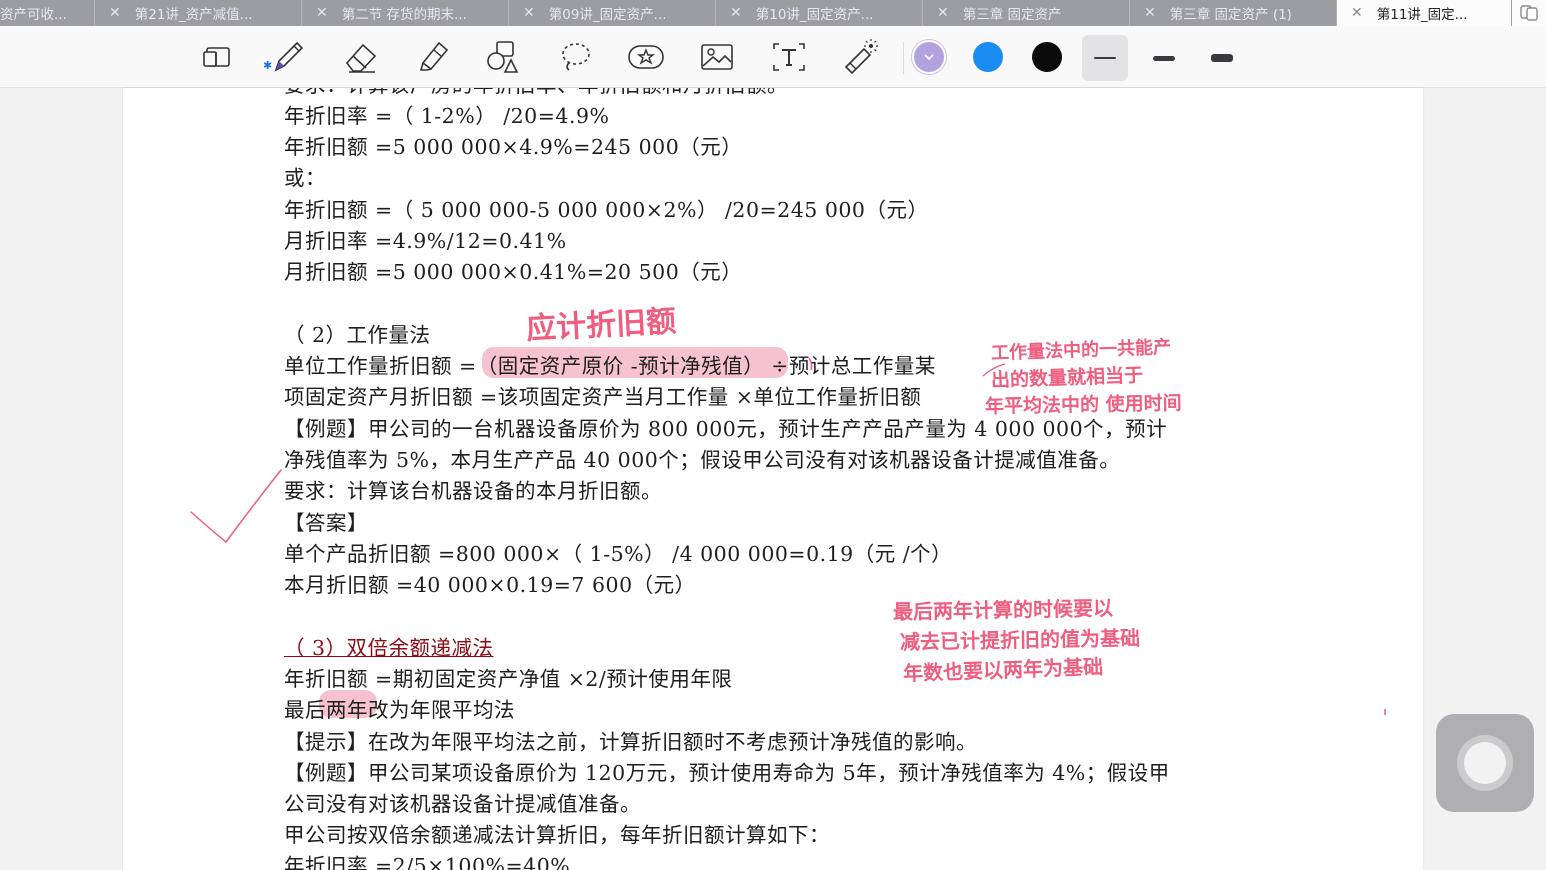 Image resolution: width=1546 pixels, height=870 pixels. I want to click on text-line: 年折旧额 =期初固定资产净值 ×2/预计使用年限, so click(508, 679).